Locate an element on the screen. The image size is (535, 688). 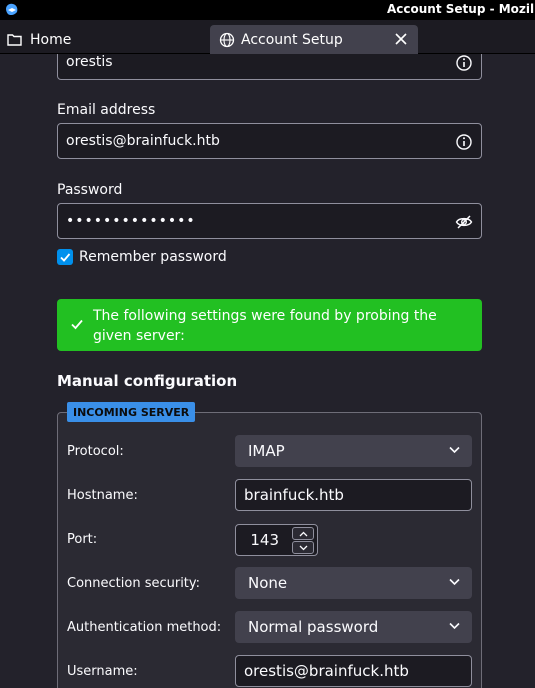
port-label: Port: is located at coordinates (82, 539).